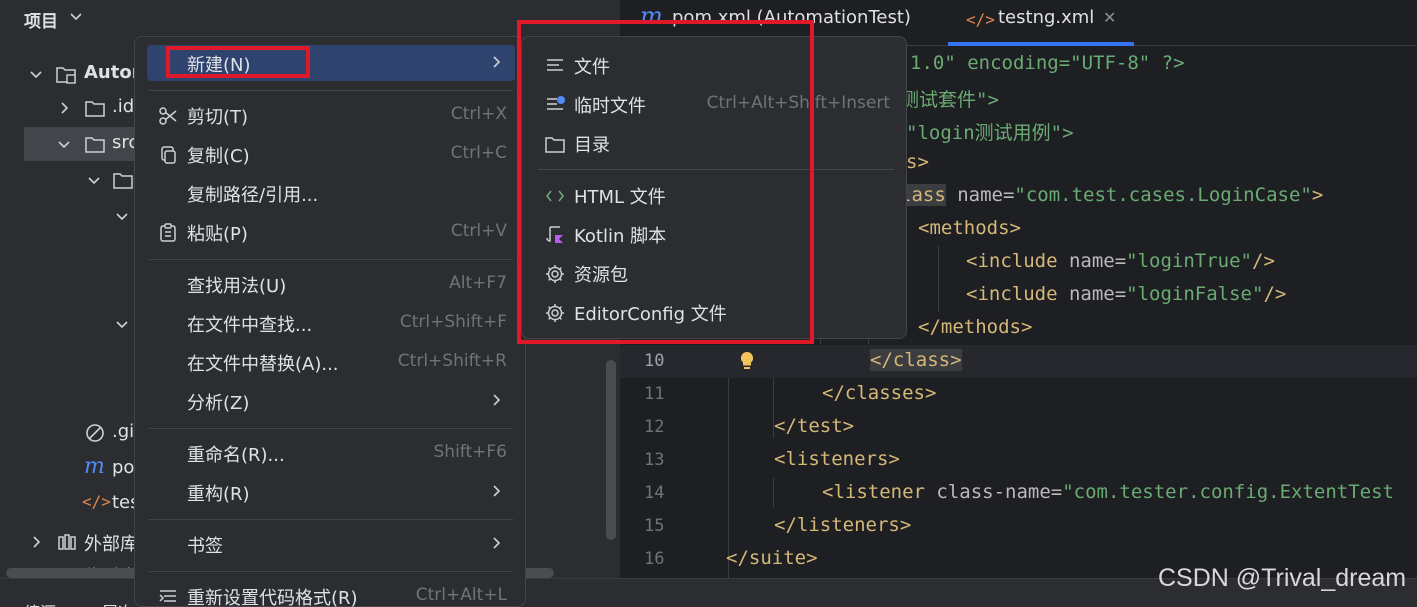 This screenshot has height=607, width=1417. What do you see at coordinates (168, 155) in the screenshot?
I see `copy-icon` at bounding box center [168, 155].